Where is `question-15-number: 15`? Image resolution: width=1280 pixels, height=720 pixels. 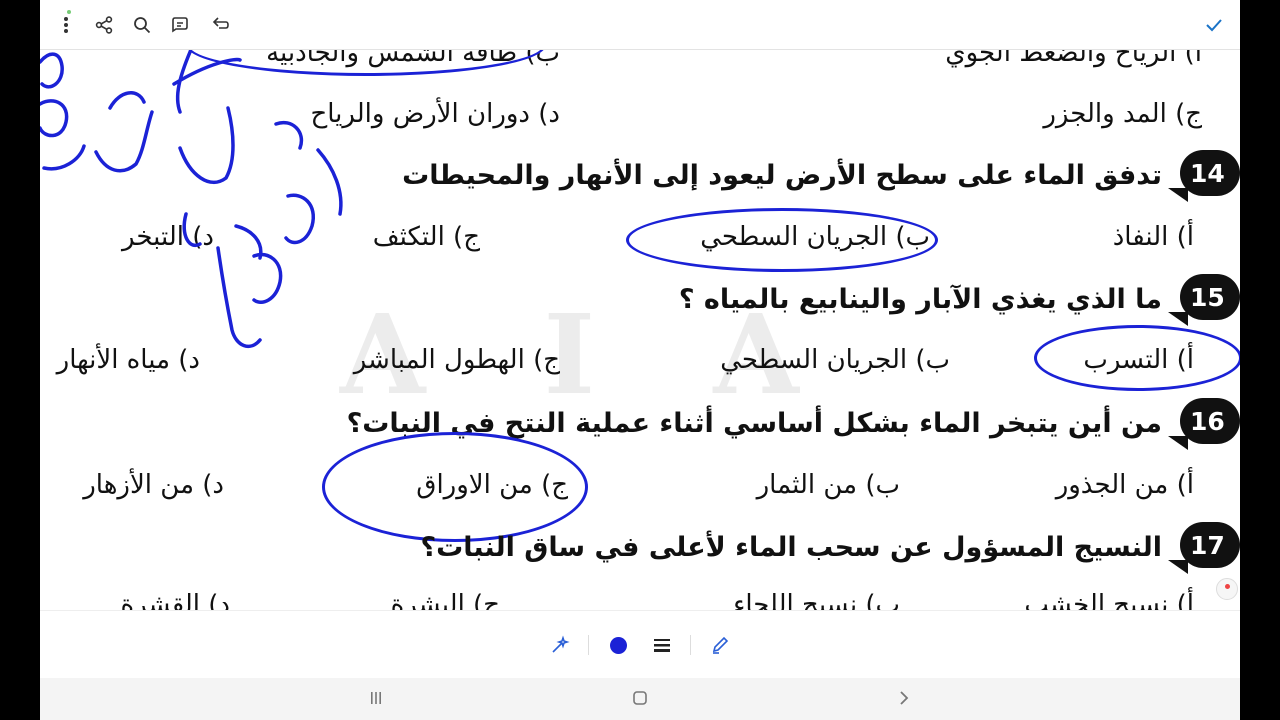 question-15-number: 15 is located at coordinates (1204, 300).